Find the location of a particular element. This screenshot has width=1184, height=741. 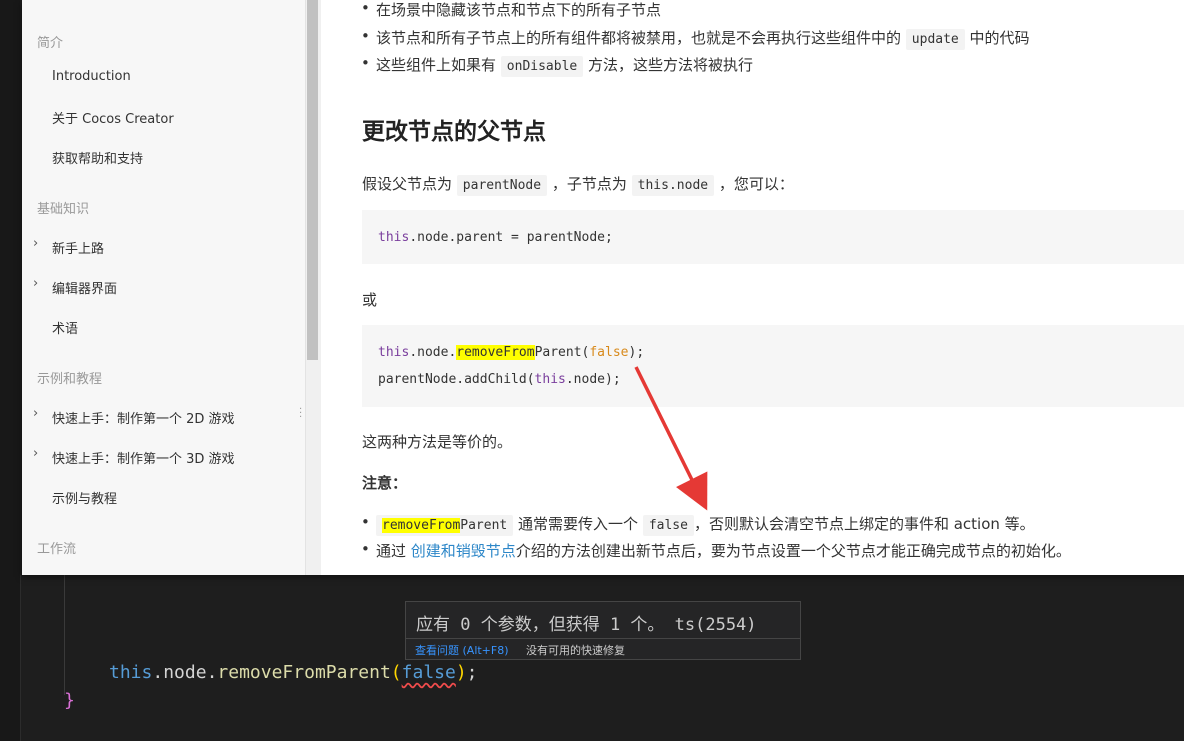

code-text: .node.parent = parentNode; is located at coordinates (511, 237).